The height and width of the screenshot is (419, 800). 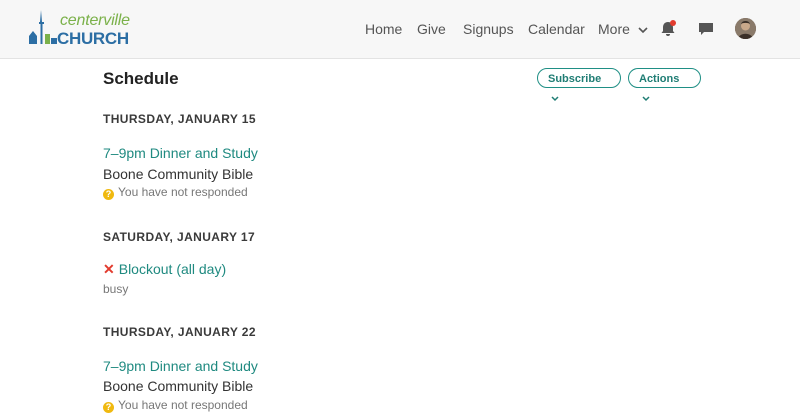 I want to click on date-heading: THURSDAY, JANUARY 15, so click(x=179, y=119).